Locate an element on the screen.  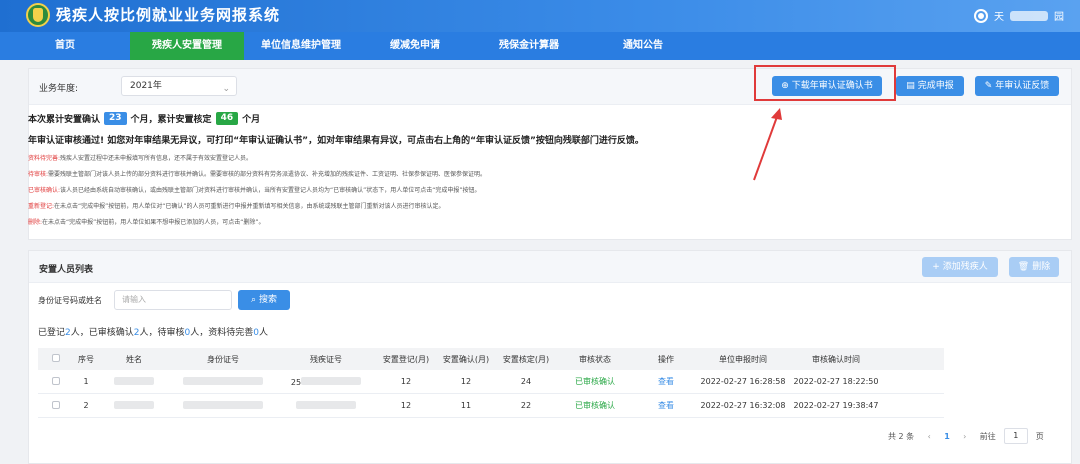
year-value: 2021年 is located at coordinates (146, 86).